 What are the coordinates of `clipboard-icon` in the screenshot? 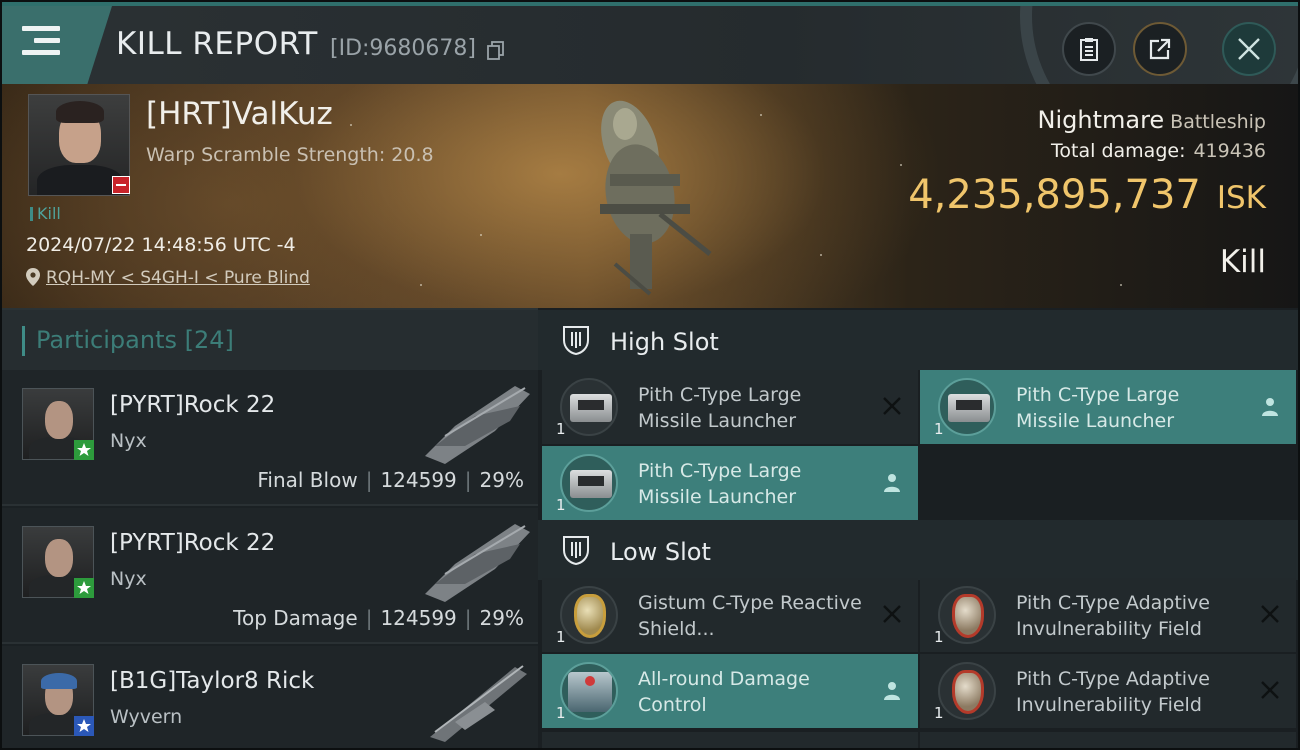 It's located at (1089, 49).